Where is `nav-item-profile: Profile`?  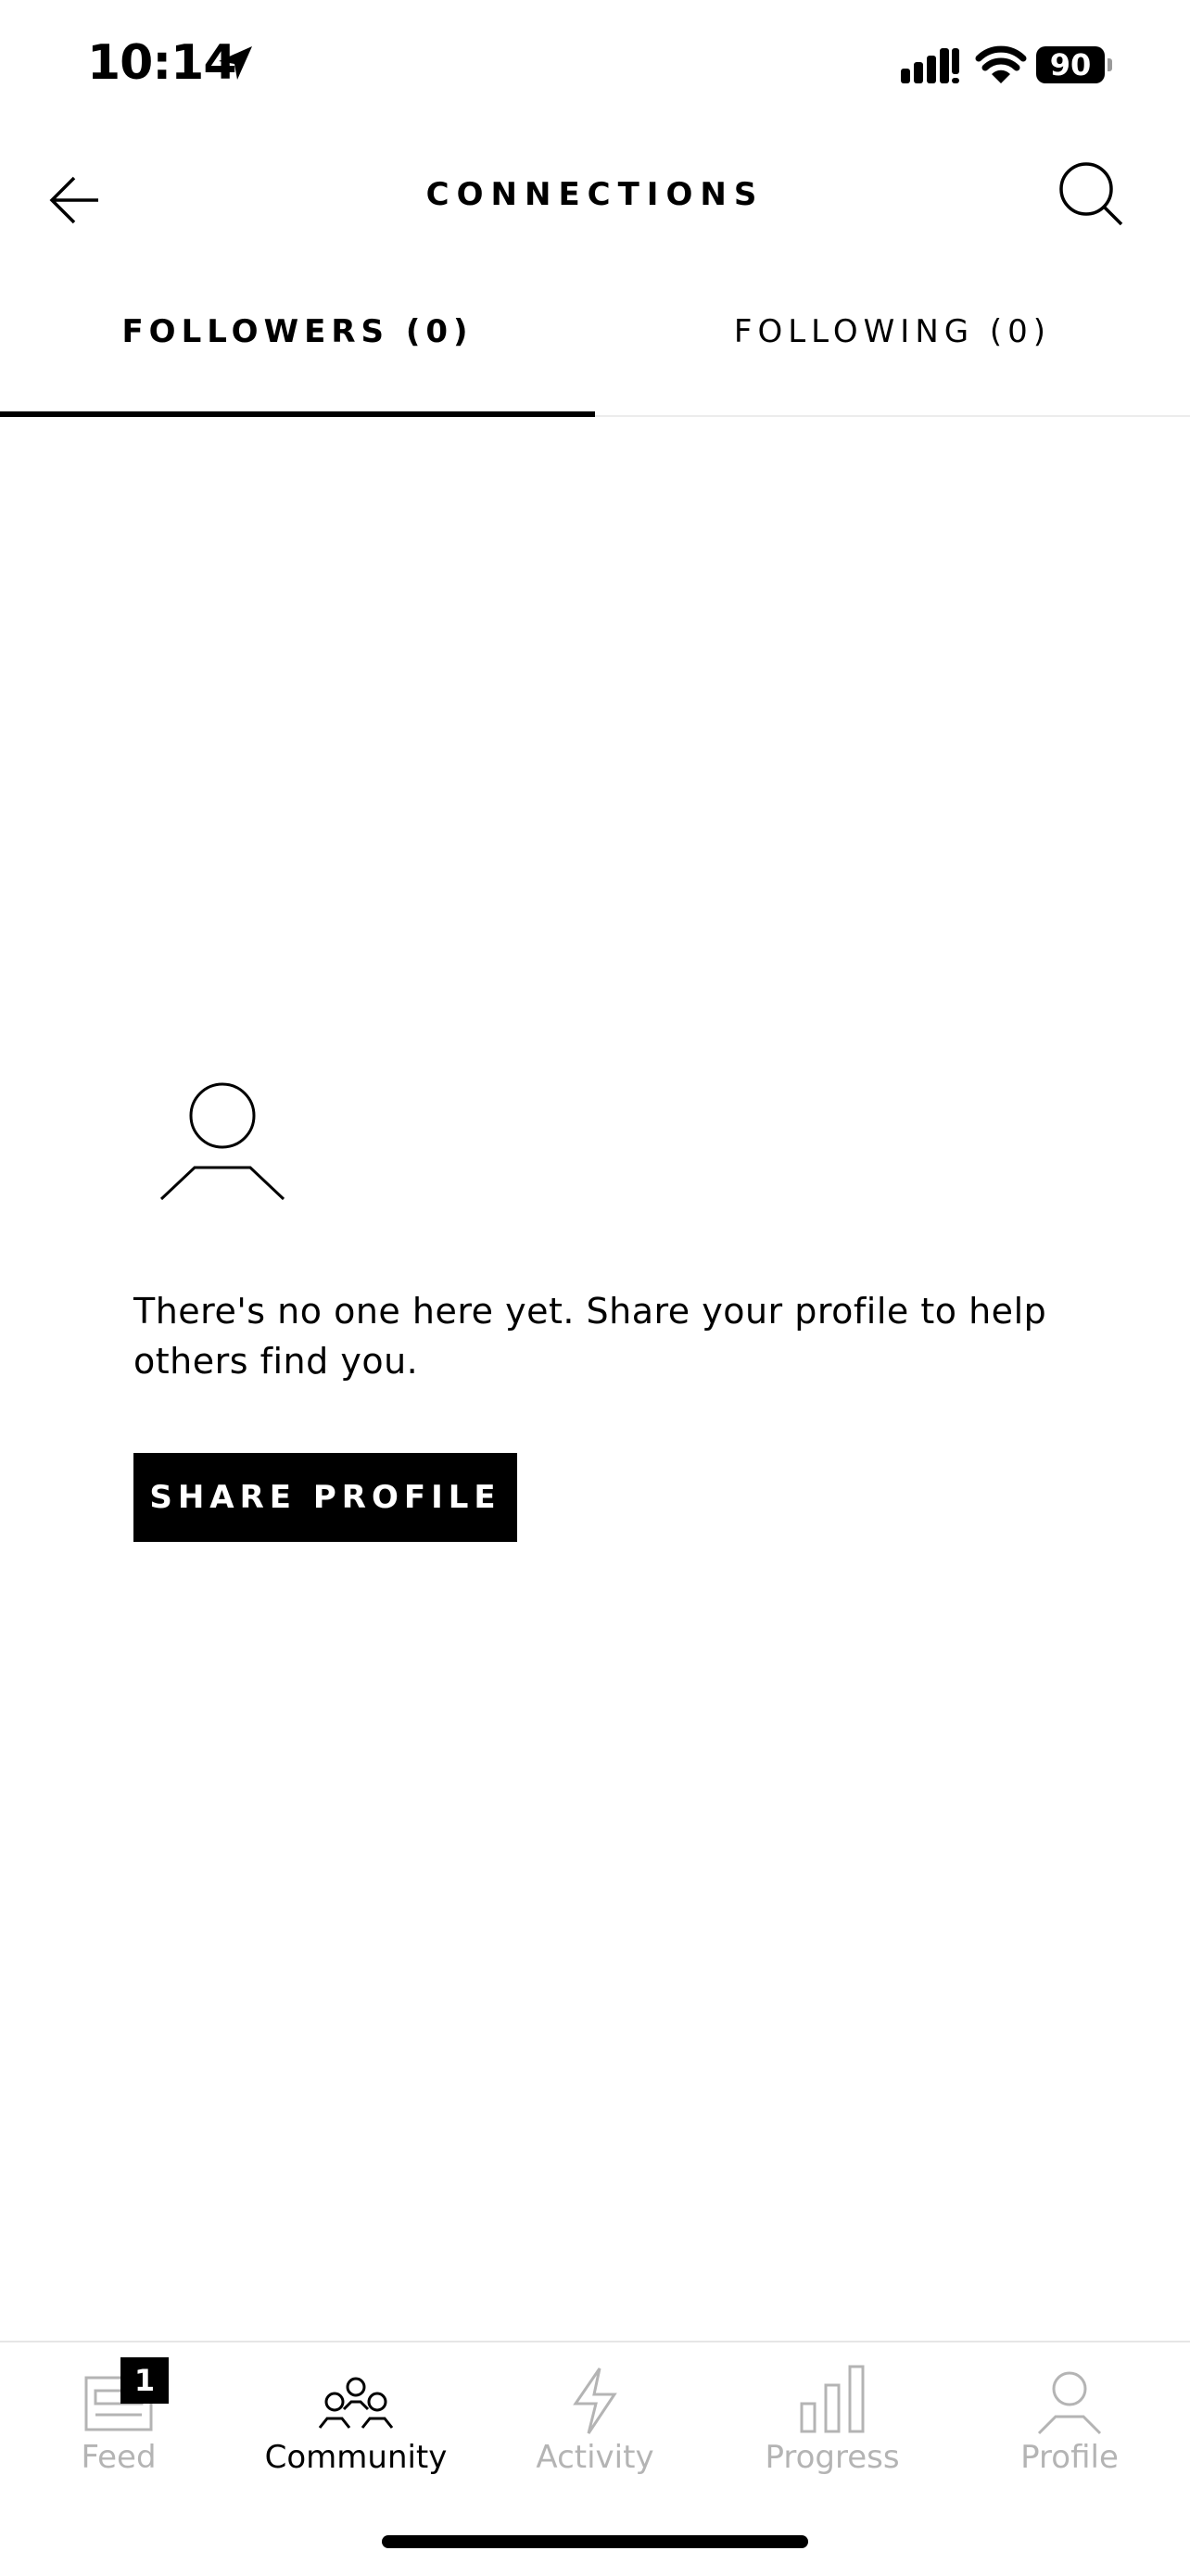 nav-item-profile: Profile is located at coordinates (1069, 2421).